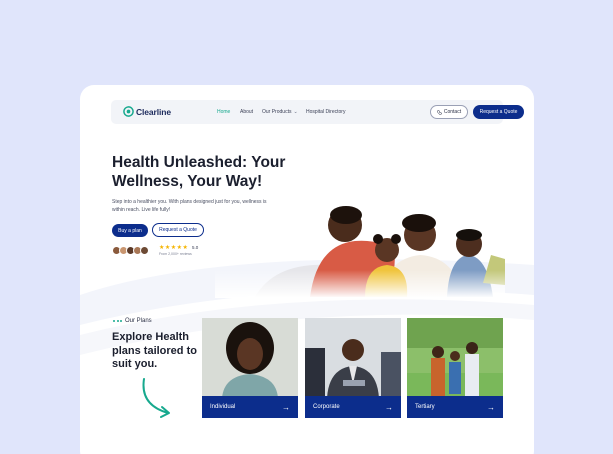 The image size is (613, 454). I want to click on nav-link-our-products: Our Products ⌄, so click(280, 112).